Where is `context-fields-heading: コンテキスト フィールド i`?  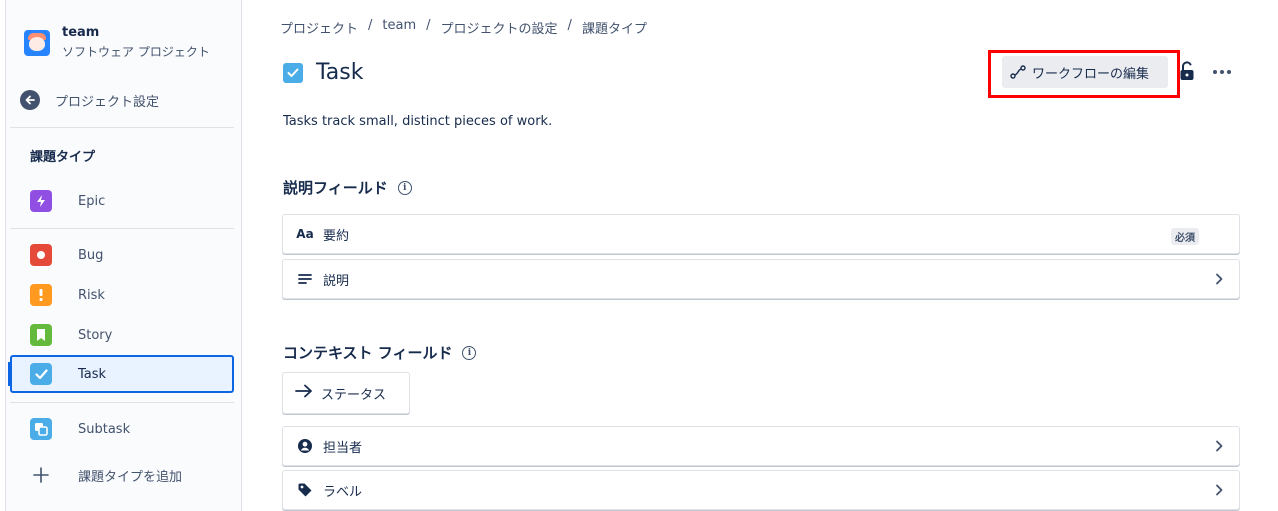 context-fields-heading: コンテキスト フィールド i is located at coordinates (380, 352).